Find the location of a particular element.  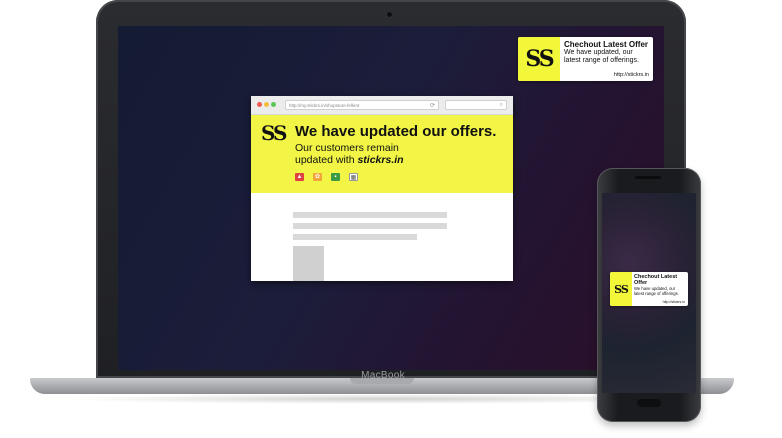

bow-icon: ✿ is located at coordinates (317, 177).